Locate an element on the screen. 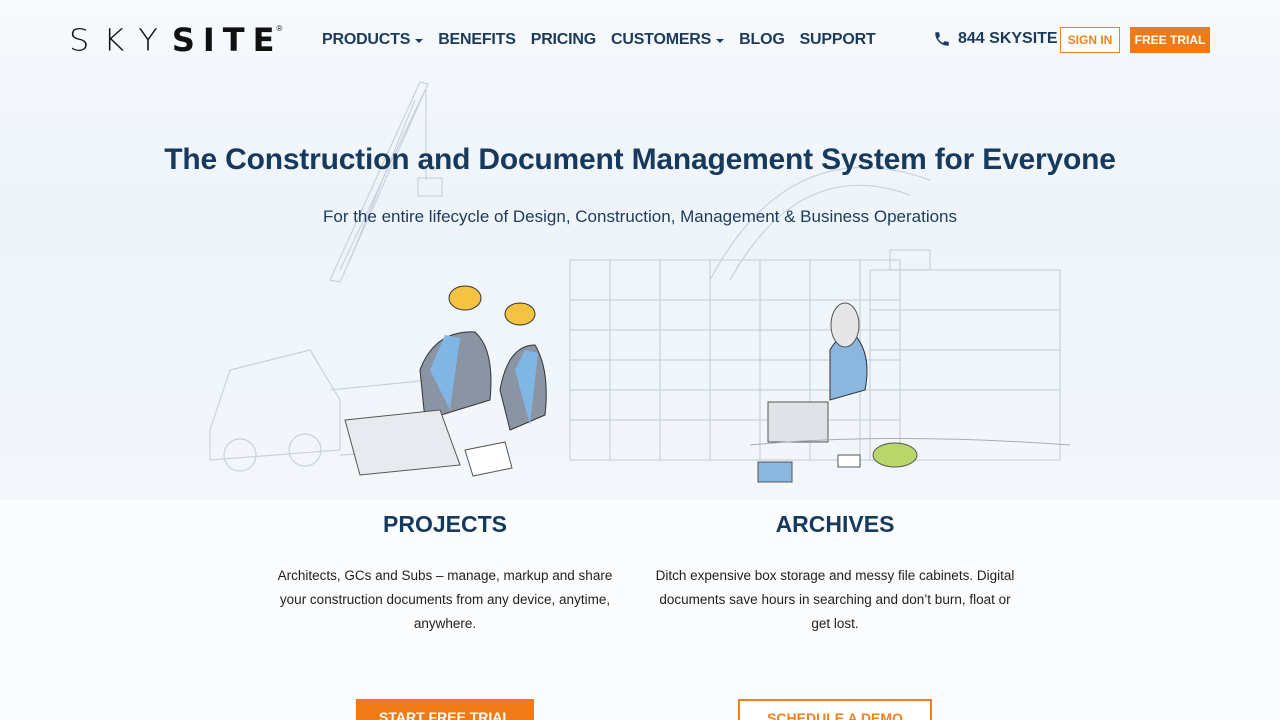  nav-item-label: SUPPORT is located at coordinates (837, 39).